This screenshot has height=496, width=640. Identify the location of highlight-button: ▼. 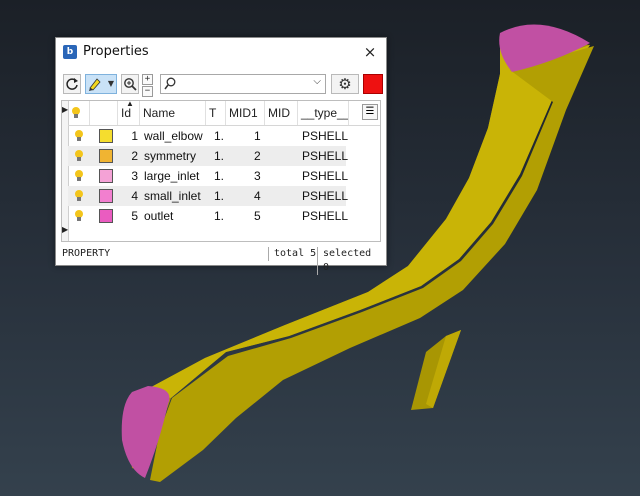
(101, 84).